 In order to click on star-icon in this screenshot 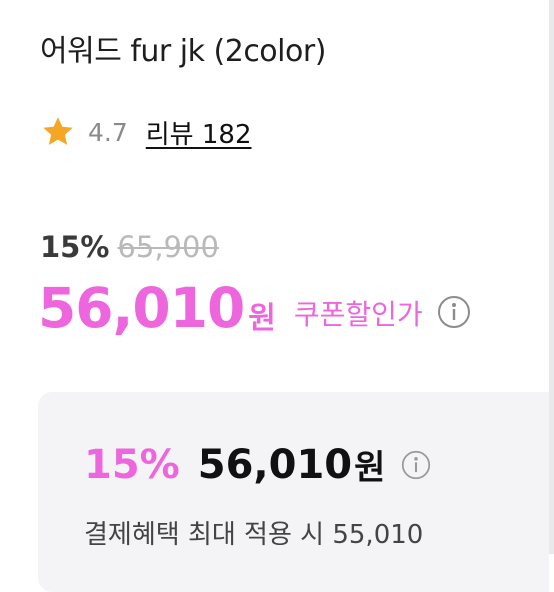, I will do `click(58, 131)`.